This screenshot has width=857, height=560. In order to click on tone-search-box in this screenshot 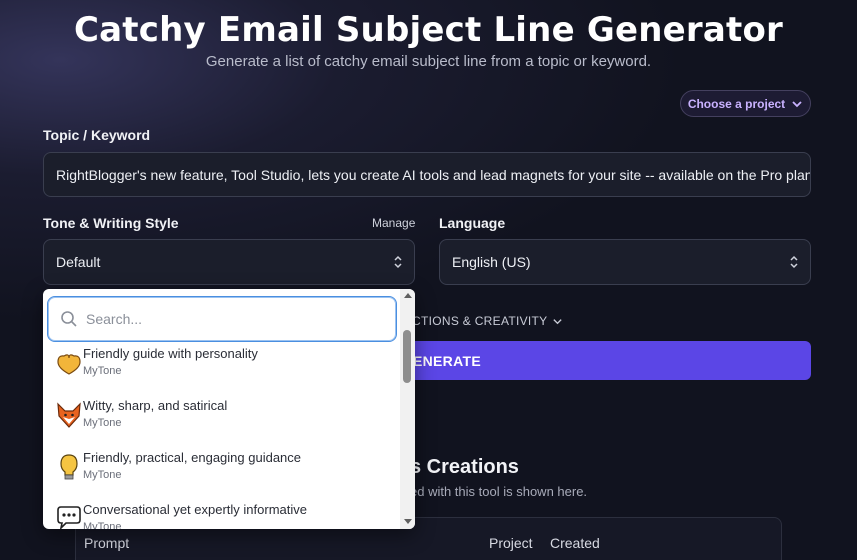, I will do `click(222, 319)`.